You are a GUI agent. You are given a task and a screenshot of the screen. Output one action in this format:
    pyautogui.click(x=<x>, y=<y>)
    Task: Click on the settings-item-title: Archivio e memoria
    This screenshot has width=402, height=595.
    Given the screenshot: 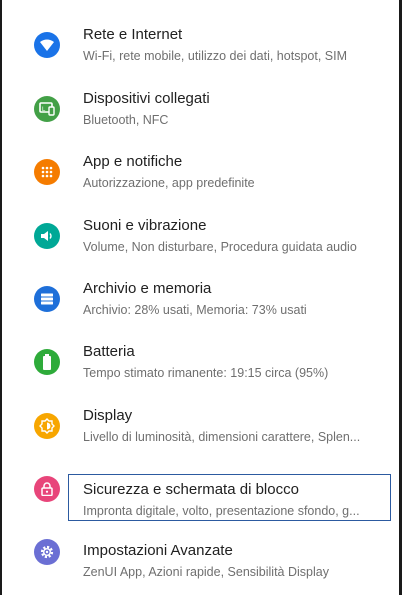 What is the action you would take?
    pyautogui.click(x=147, y=288)
    